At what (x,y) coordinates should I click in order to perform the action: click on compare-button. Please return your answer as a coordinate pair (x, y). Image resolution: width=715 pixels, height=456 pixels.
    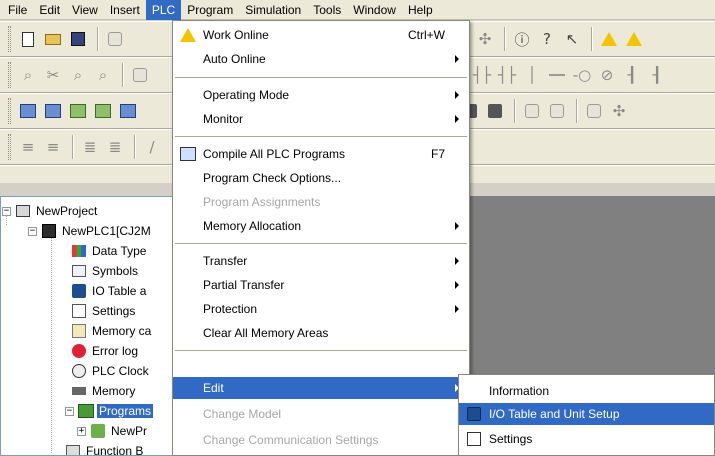
    Looking at the image, I should click on (495, 111).